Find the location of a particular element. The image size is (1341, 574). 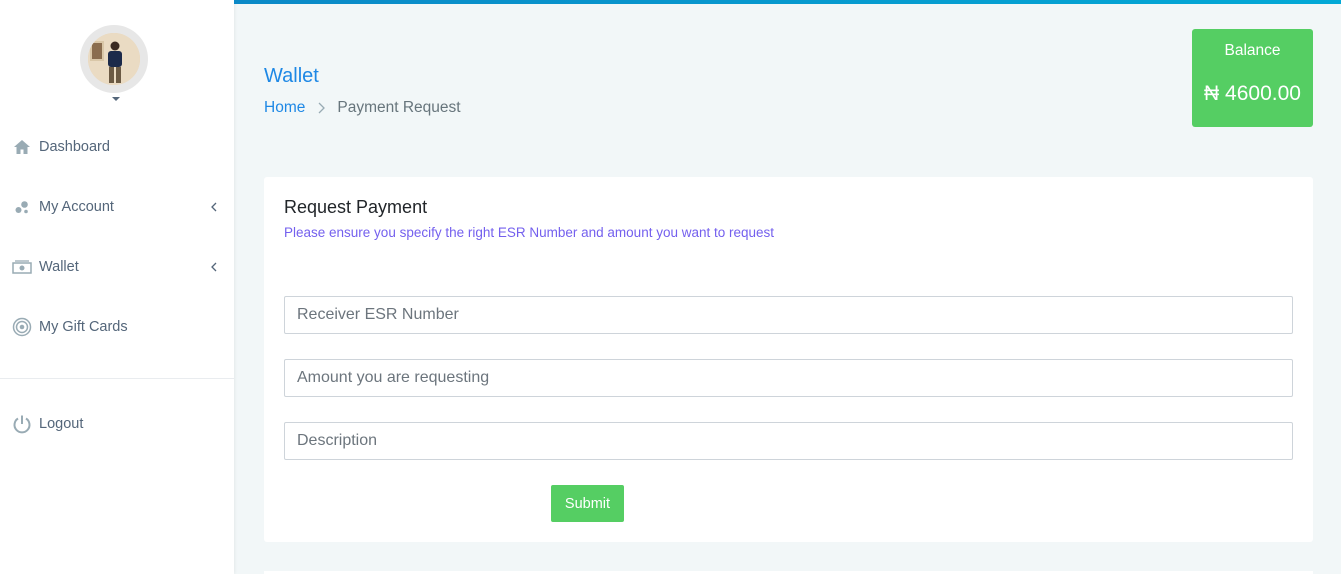

sidebar-item-label: Dashboard is located at coordinates (74, 147).